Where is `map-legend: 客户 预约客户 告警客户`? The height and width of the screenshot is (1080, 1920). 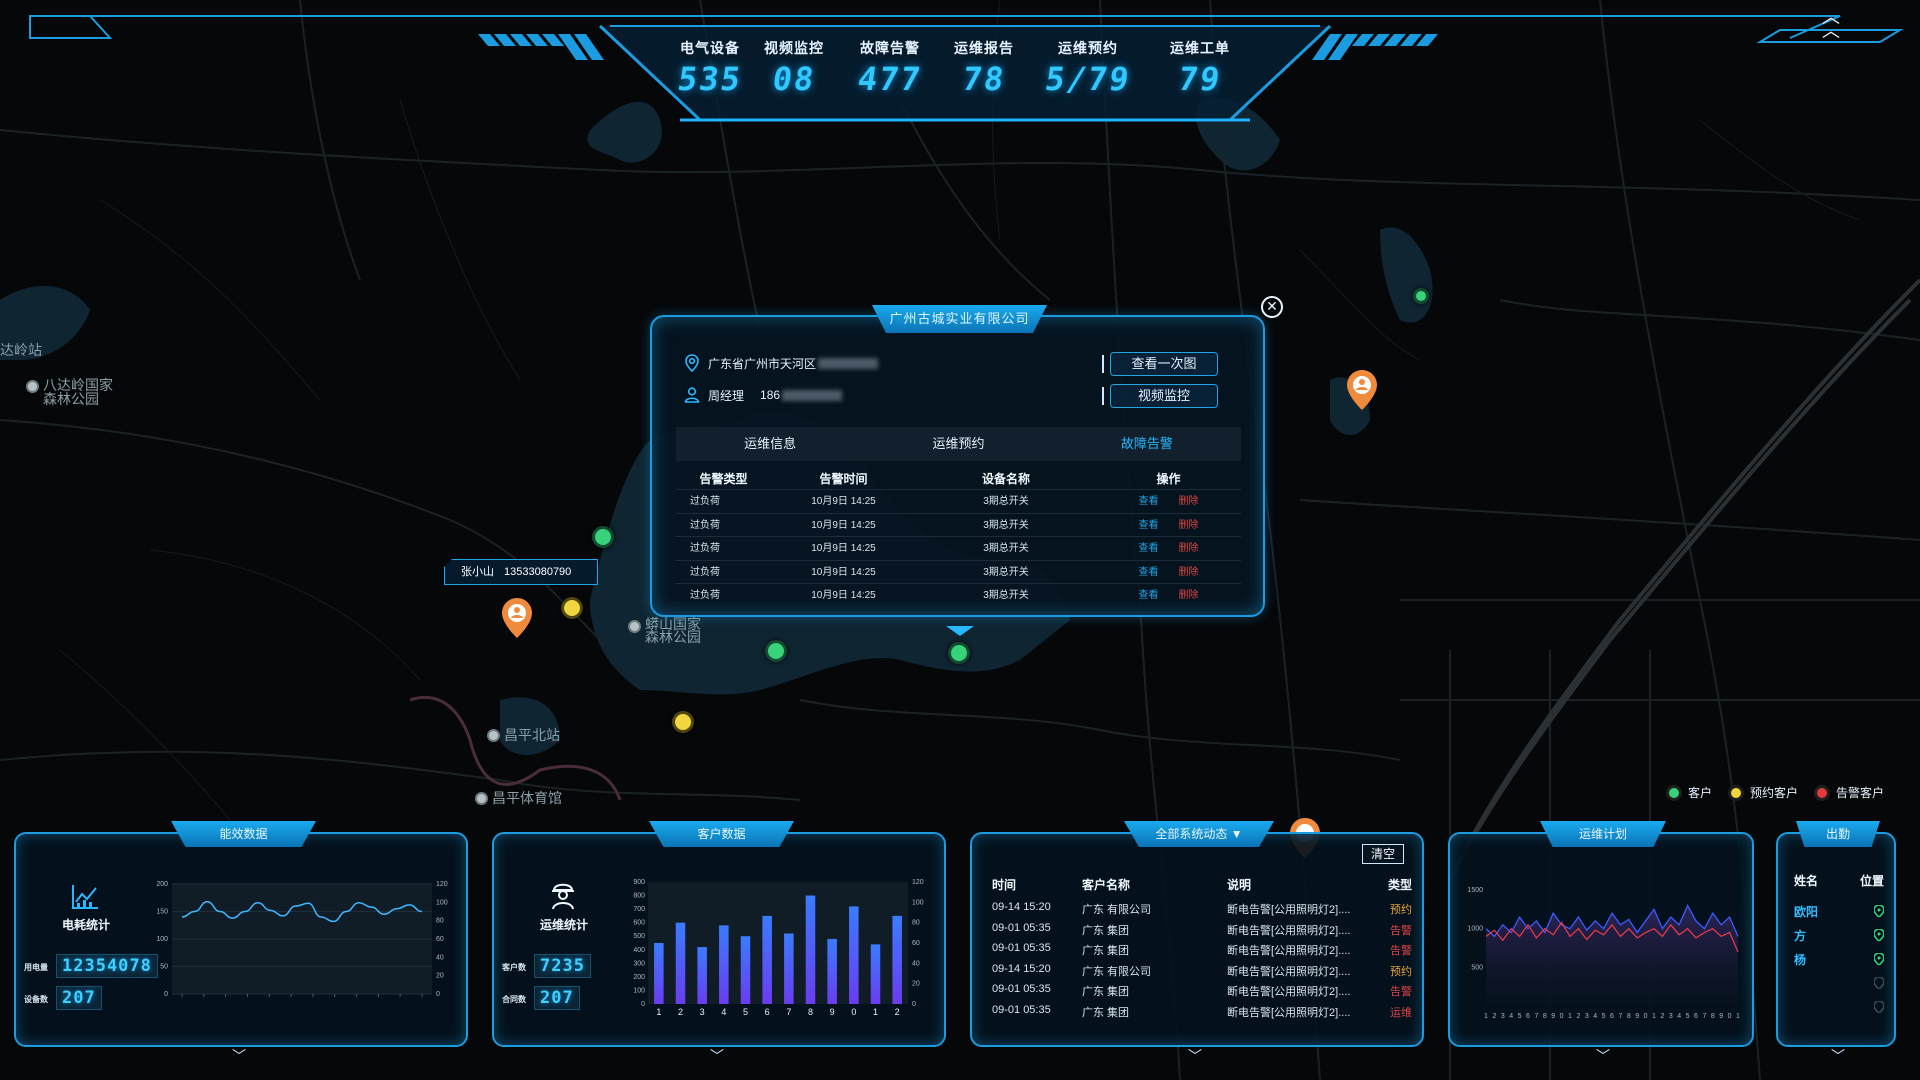 map-legend: 客户 预约客户 告警客户 is located at coordinates (1783, 792).